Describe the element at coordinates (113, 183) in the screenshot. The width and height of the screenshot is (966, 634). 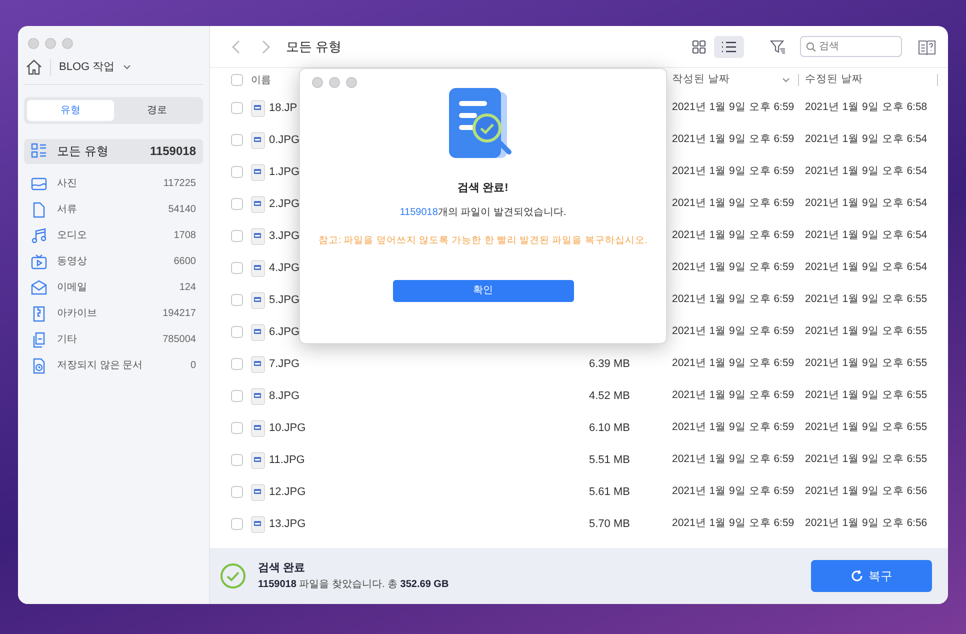
I see `category-item: 사진 117225` at that location.